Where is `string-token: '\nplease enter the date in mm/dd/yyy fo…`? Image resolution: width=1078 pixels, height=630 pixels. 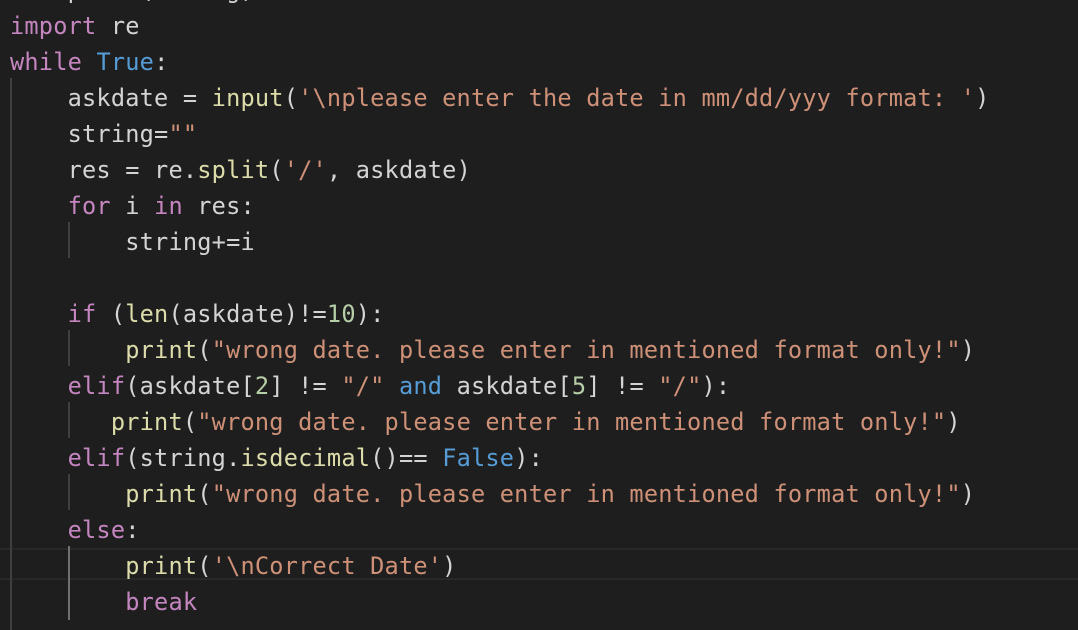 string-token: '\nplease enter the date in mm/dd/yyy fo… is located at coordinates (637, 98).